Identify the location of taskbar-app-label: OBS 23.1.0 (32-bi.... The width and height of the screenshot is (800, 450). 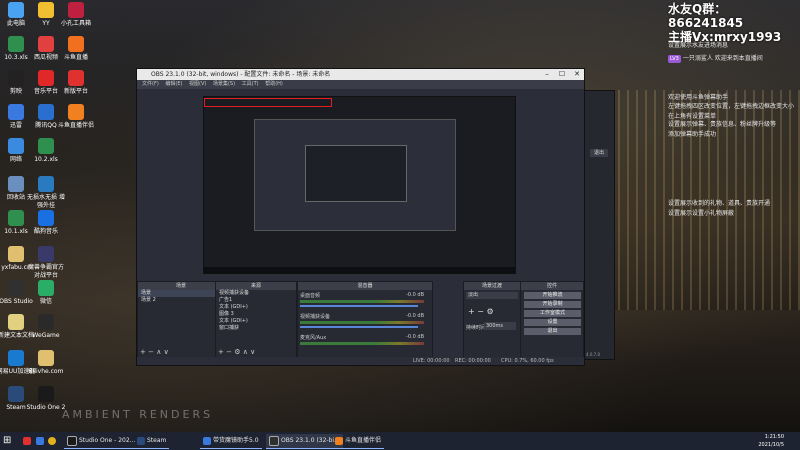
(310, 440).